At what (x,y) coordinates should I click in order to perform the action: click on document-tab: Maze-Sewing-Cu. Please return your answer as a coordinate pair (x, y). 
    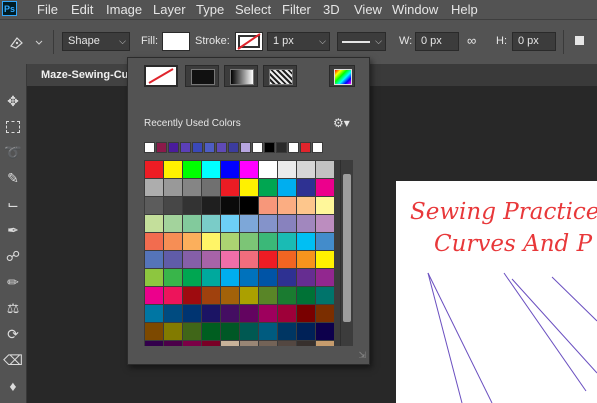
    Looking at the image, I should click on (79, 75).